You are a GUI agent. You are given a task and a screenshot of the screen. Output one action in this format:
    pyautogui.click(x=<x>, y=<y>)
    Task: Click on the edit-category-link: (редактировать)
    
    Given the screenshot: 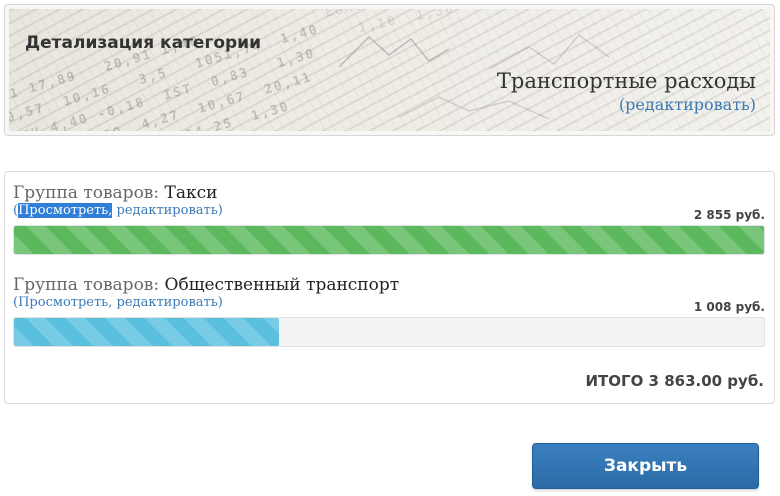 What is the action you would take?
    pyautogui.click(x=687, y=104)
    